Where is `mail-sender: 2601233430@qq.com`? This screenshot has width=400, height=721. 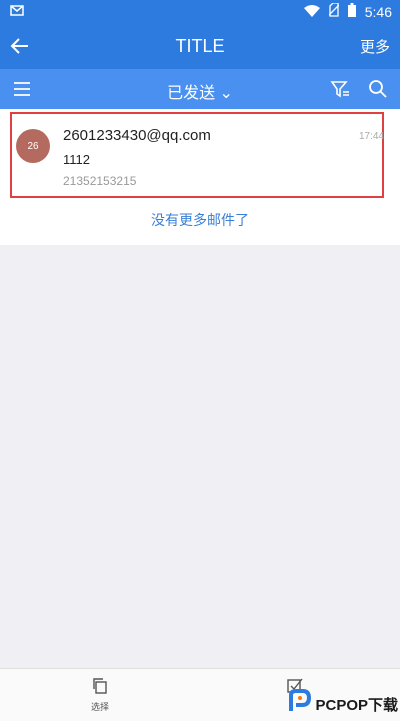 mail-sender: 2601233430@qq.com is located at coordinates (137, 135).